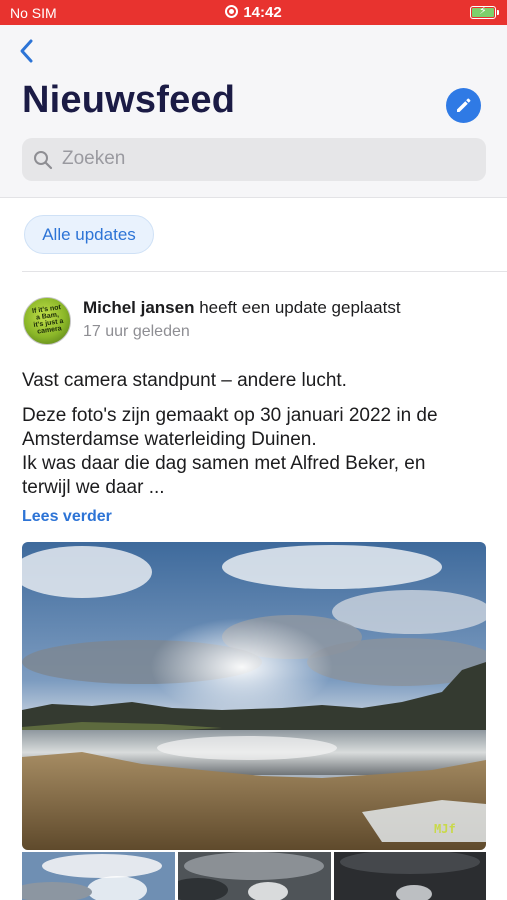 The width and height of the screenshot is (507, 900). I want to click on post-action-text: heeft een update geplaatst, so click(300, 307).